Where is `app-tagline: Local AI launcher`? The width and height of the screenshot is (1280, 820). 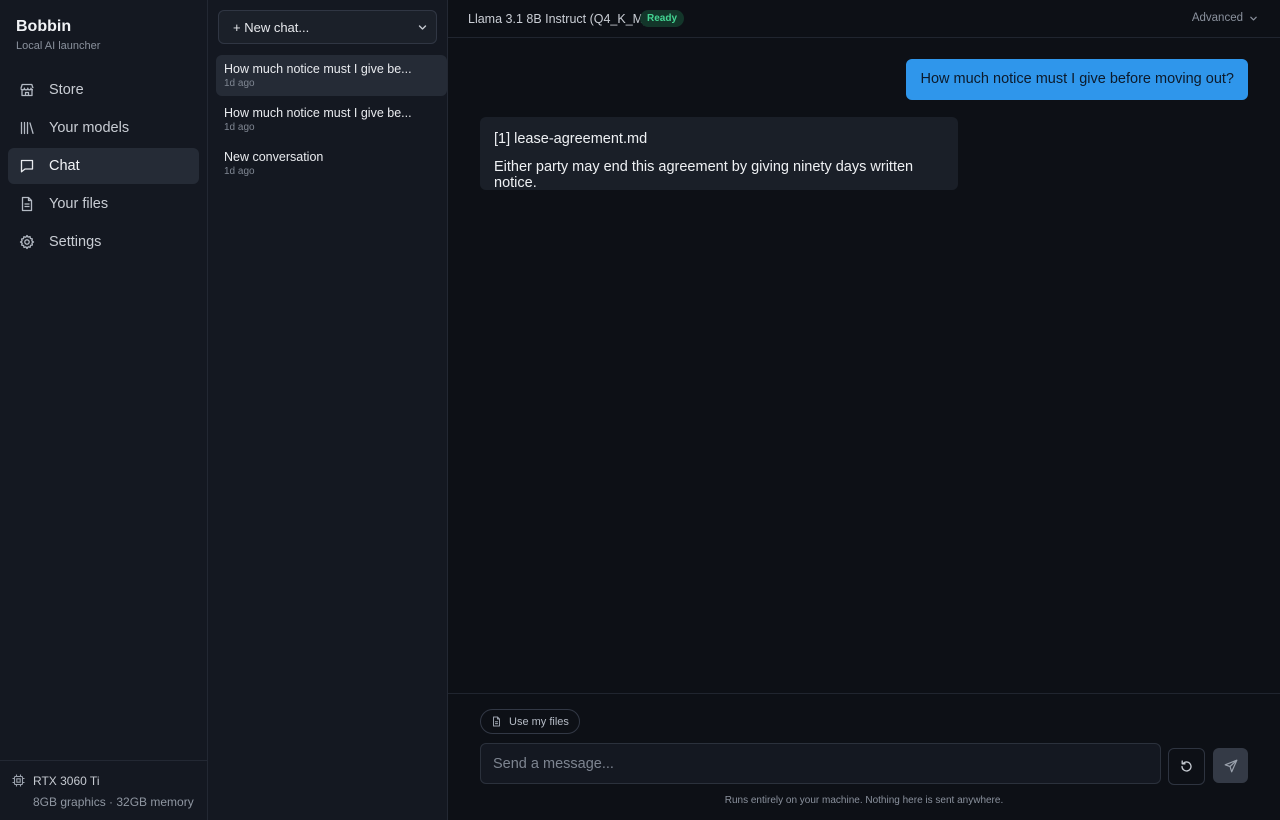
app-tagline: Local AI launcher is located at coordinates (58, 46).